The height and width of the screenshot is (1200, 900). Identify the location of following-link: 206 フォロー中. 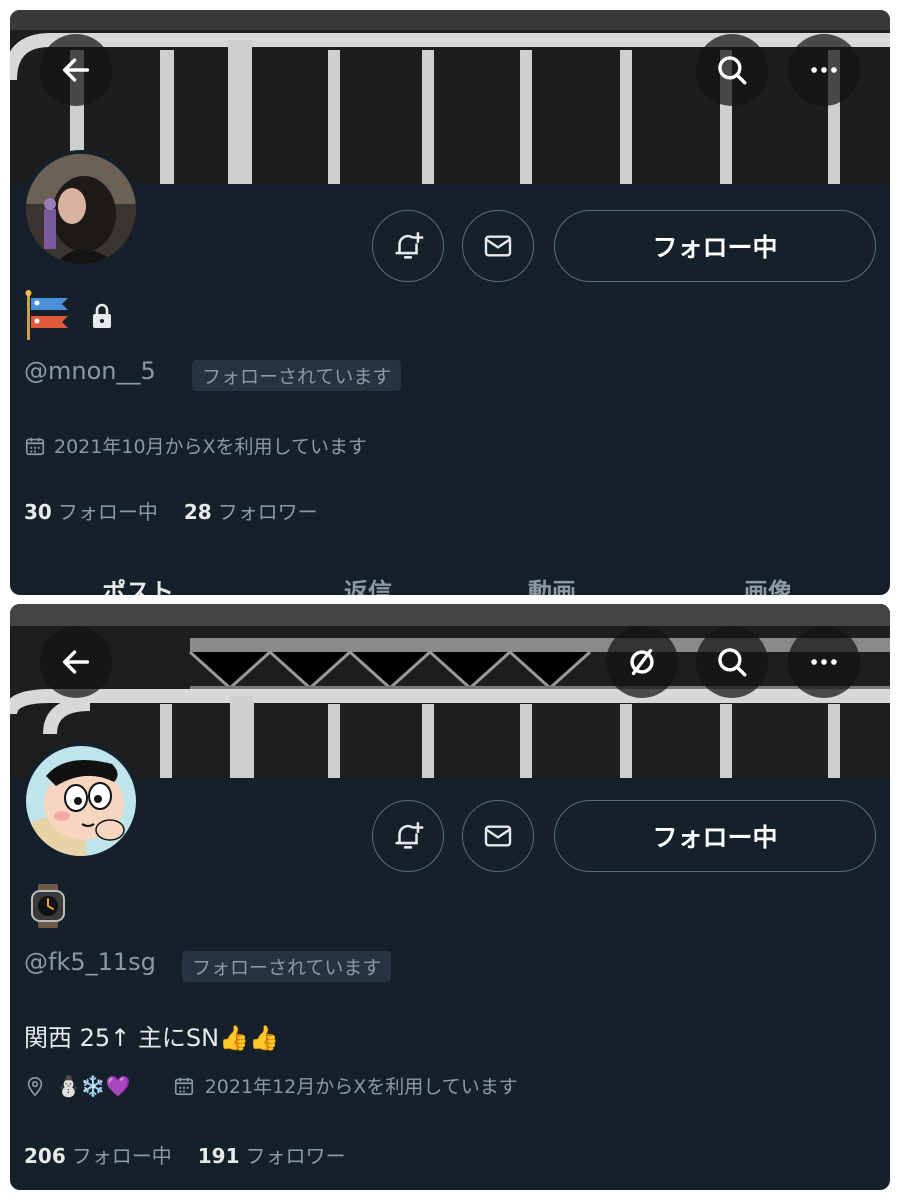
(98, 1154).